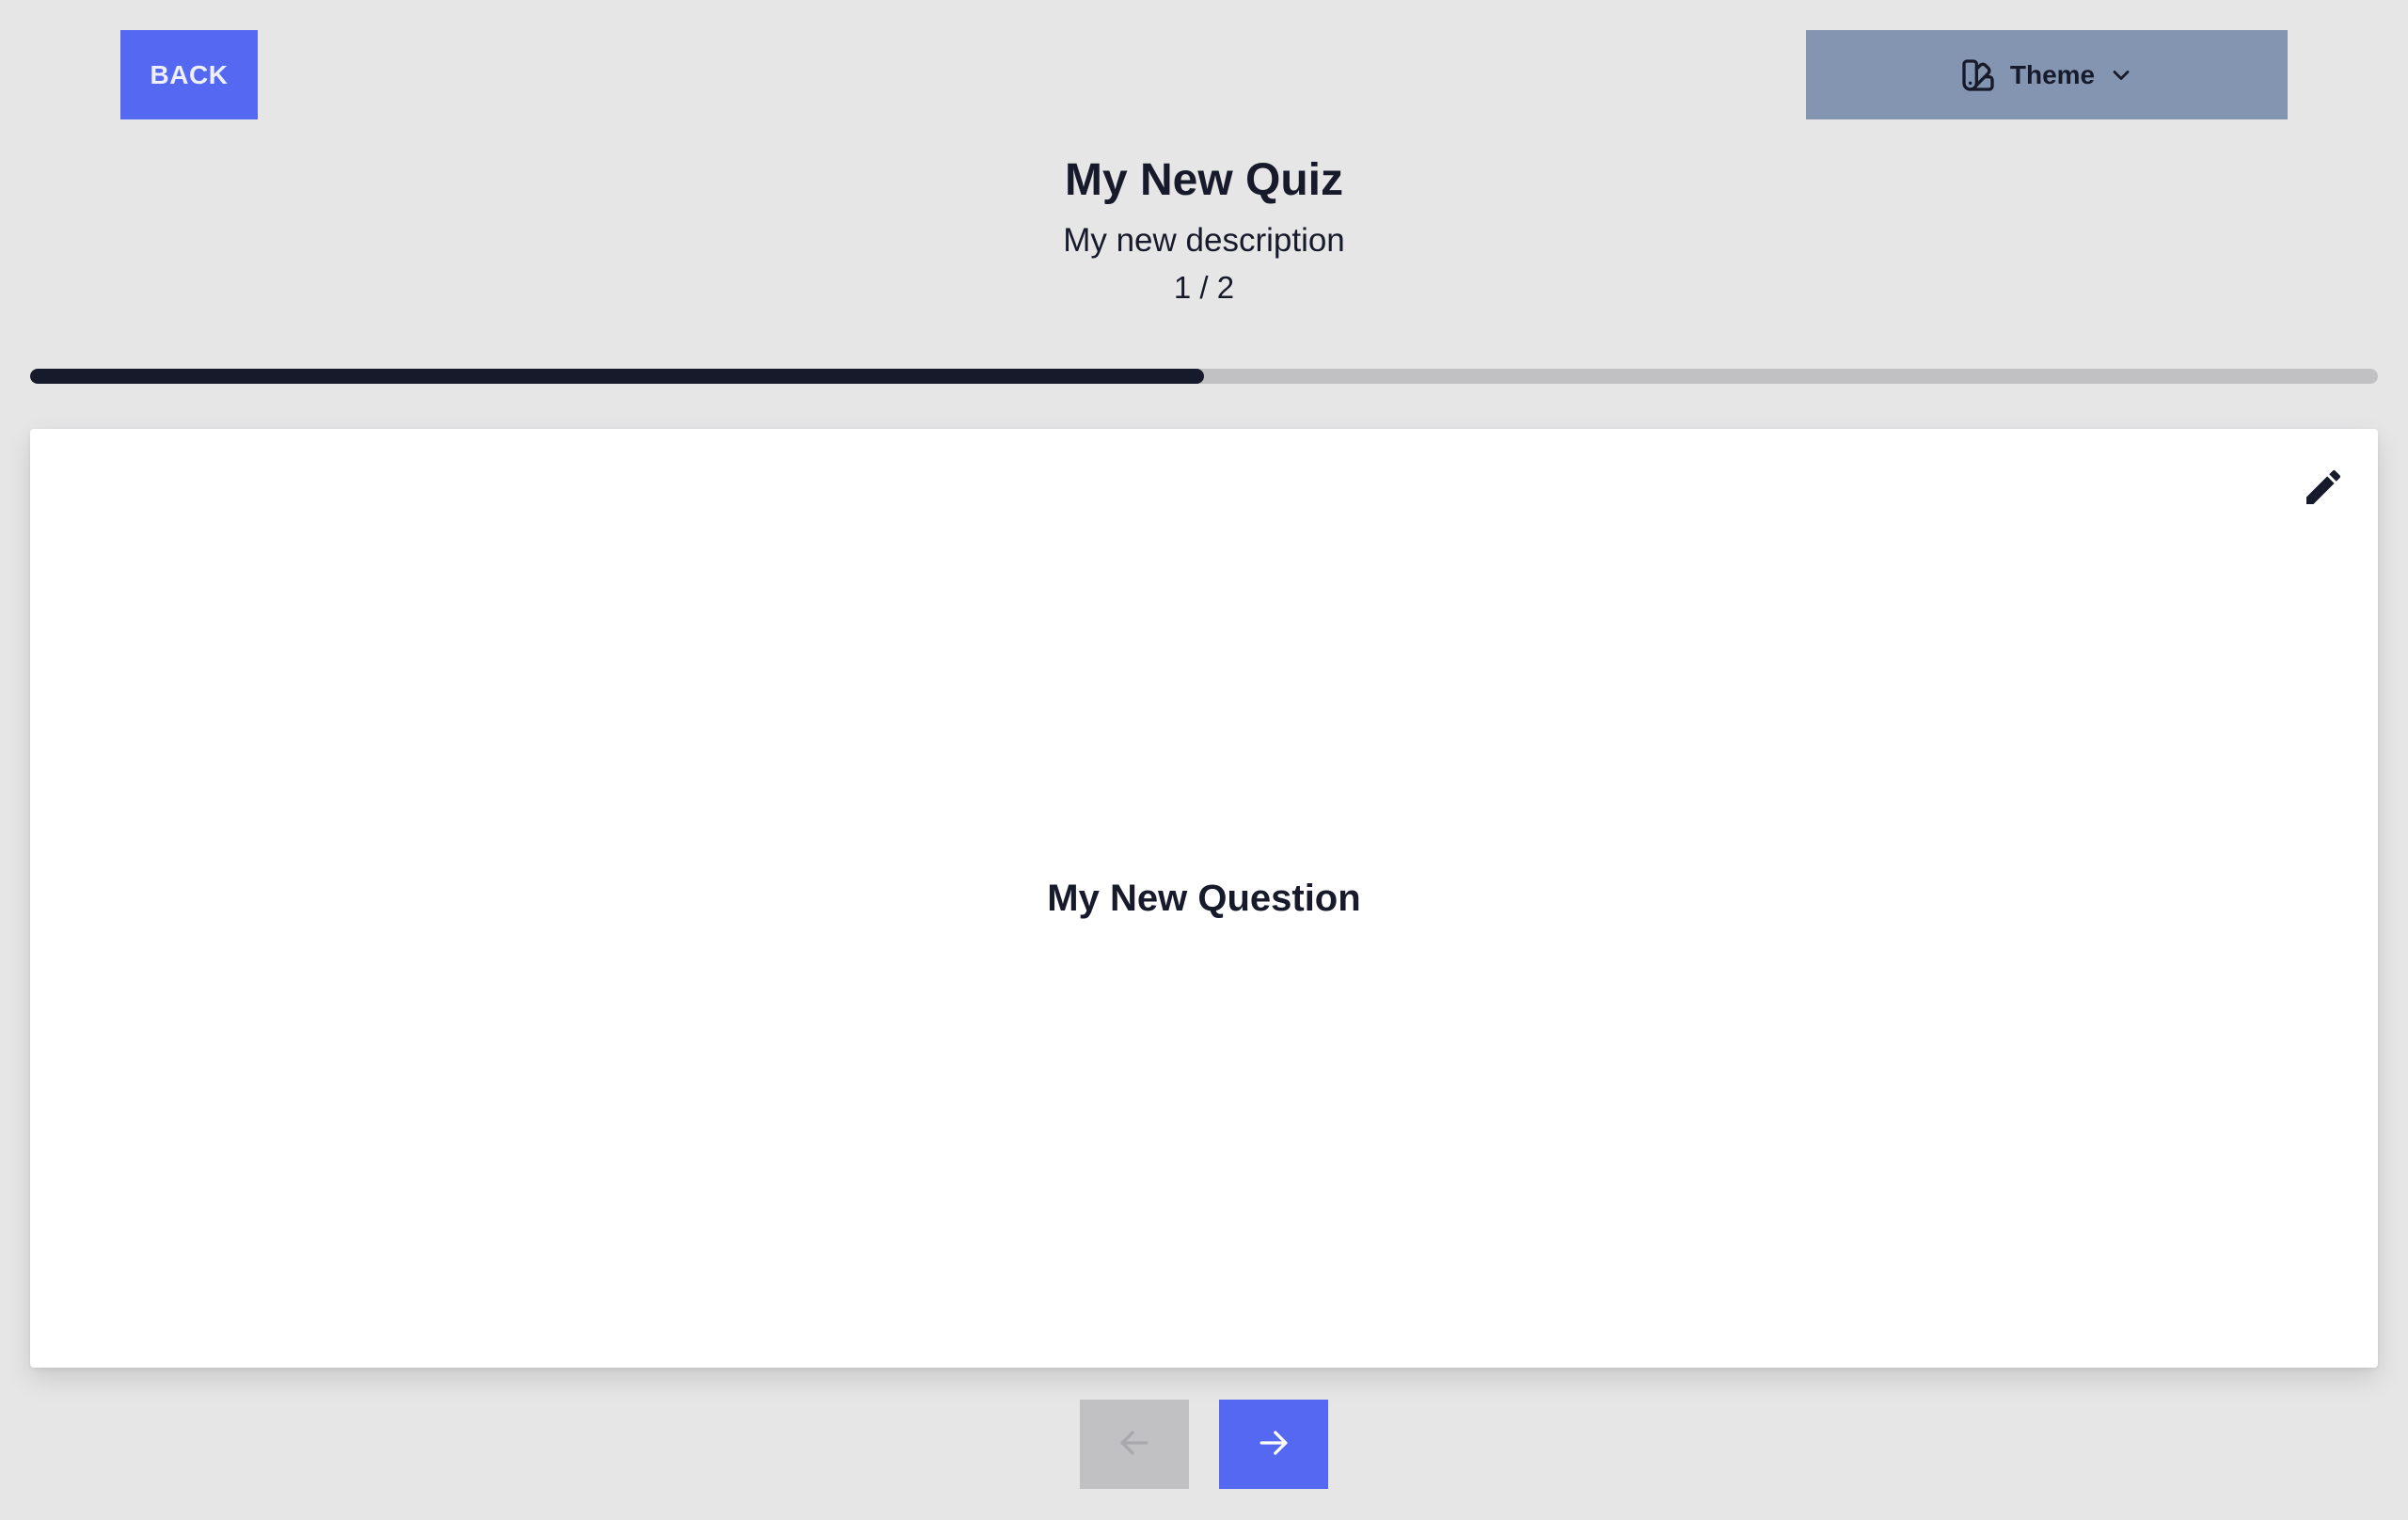 This screenshot has height=1520, width=2408. I want to click on quiz-description: My new description, so click(1204, 240).